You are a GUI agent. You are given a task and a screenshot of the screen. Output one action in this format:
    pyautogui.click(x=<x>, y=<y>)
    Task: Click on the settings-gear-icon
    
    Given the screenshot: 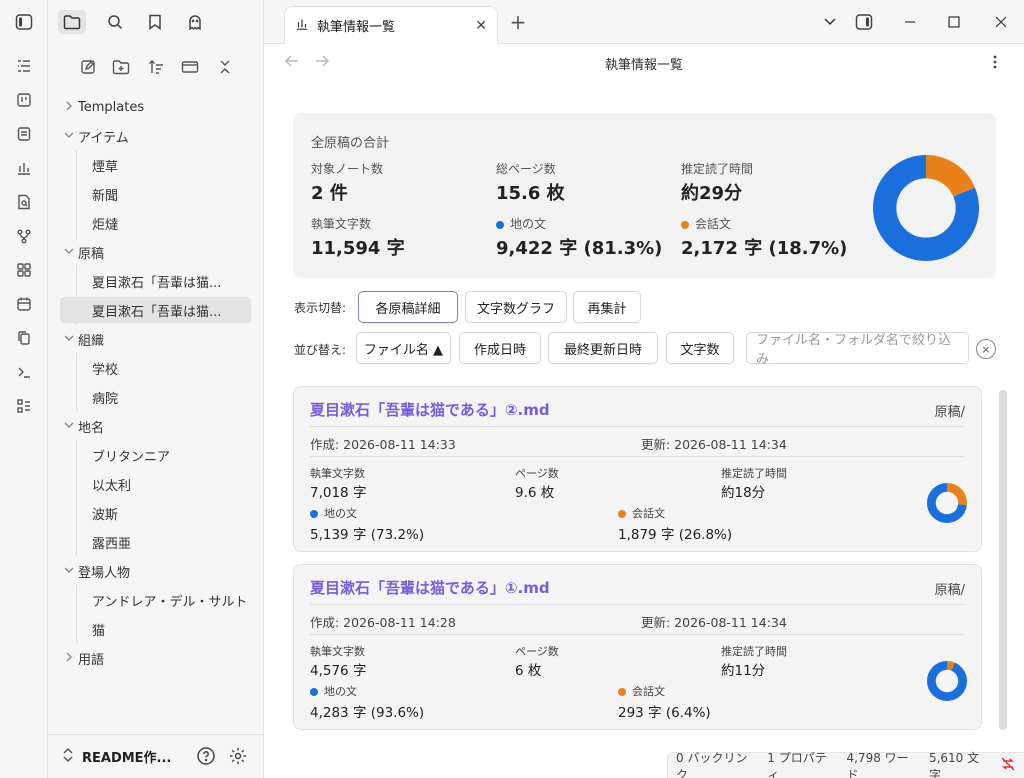 What is the action you would take?
    pyautogui.click(x=238, y=758)
    